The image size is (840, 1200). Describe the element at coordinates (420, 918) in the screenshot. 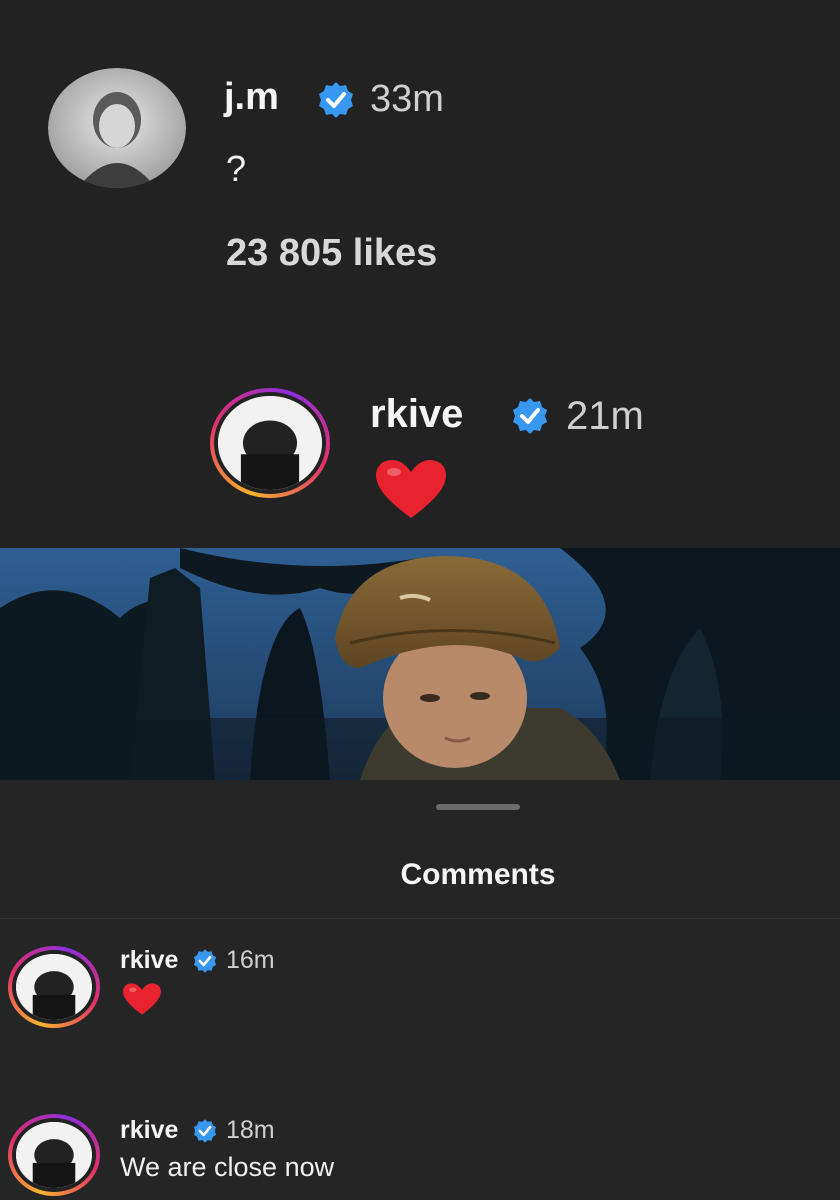

I see `sheet-divider` at that location.